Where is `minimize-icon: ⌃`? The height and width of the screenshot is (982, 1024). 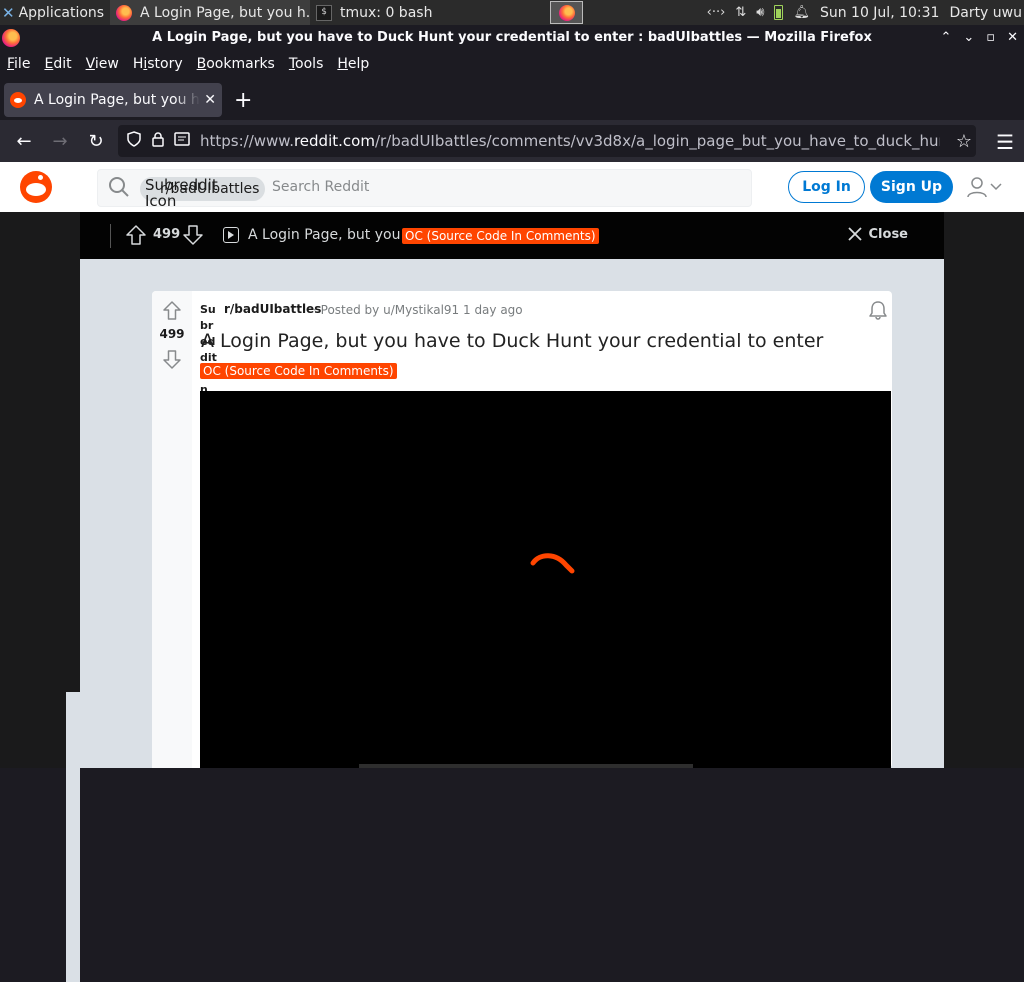 minimize-icon: ⌃ is located at coordinates (945, 37).